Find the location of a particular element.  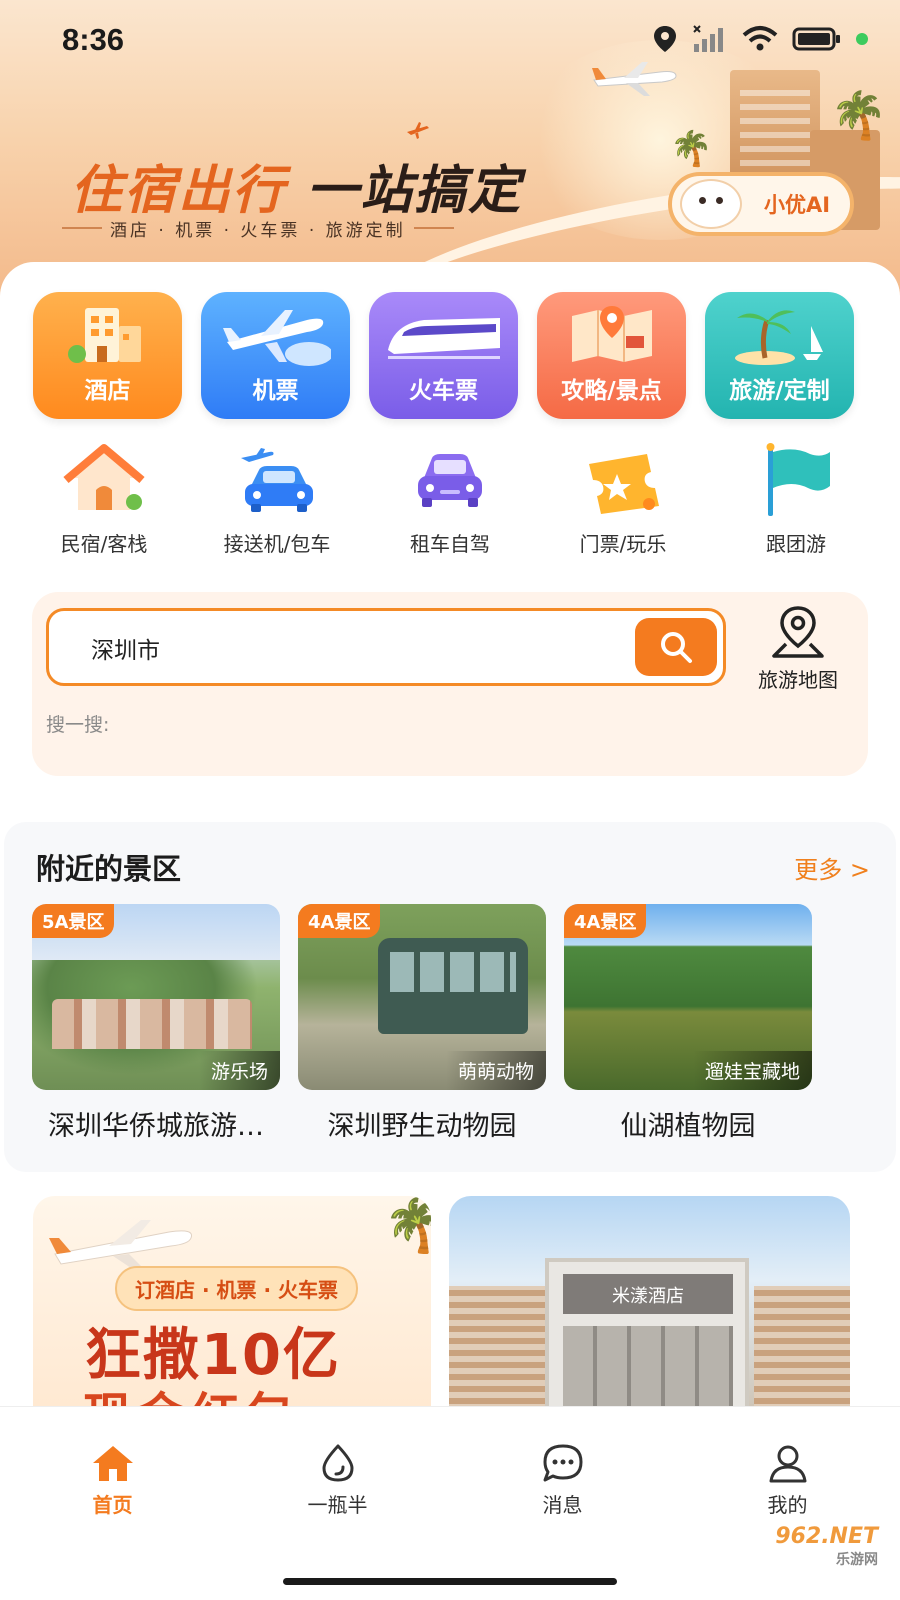

tile-label: 机票 is located at coordinates (275, 391).